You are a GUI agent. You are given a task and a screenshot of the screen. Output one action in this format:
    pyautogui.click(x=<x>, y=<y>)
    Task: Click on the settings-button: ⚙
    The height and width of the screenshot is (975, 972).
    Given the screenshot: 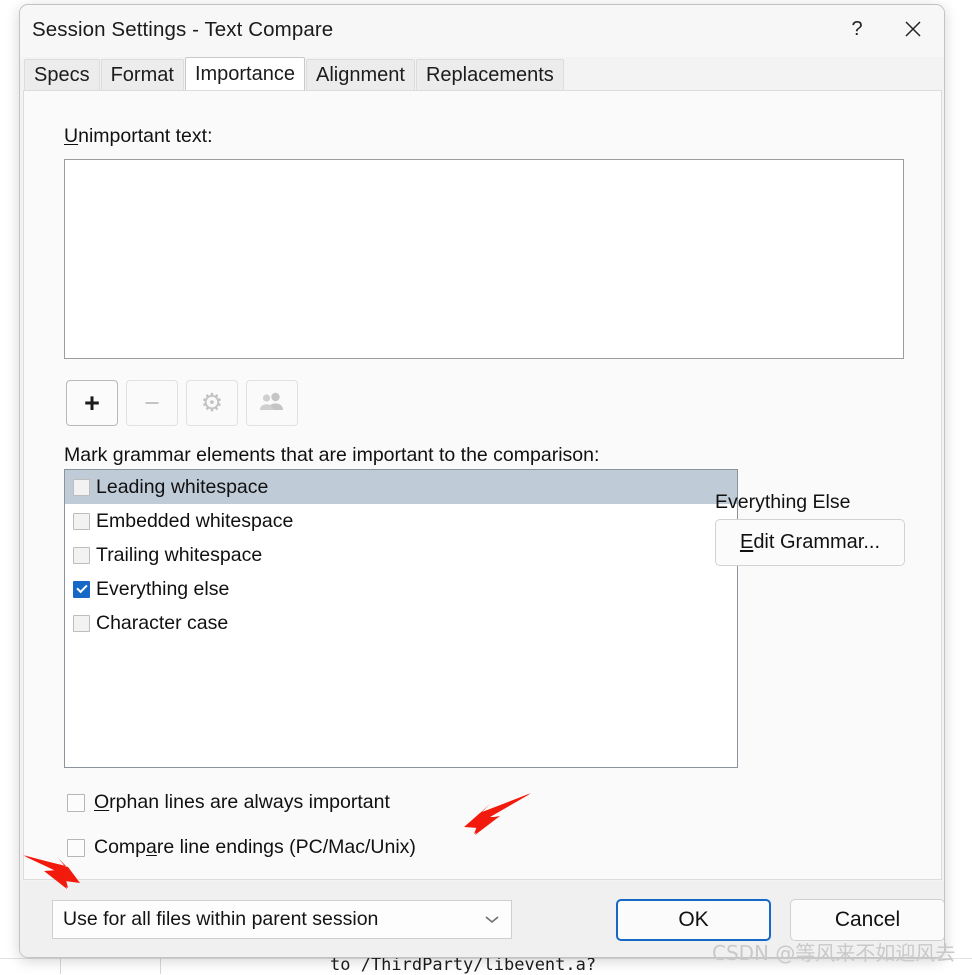 What is the action you would take?
    pyautogui.click(x=212, y=403)
    